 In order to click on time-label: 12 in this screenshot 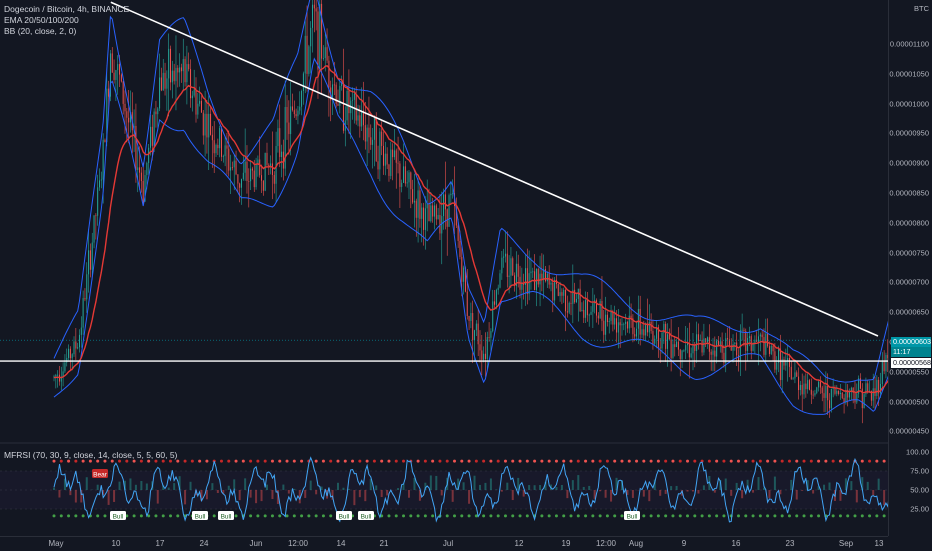, I will do `click(519, 543)`.